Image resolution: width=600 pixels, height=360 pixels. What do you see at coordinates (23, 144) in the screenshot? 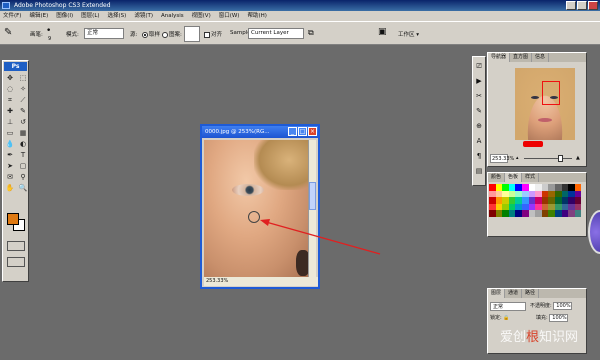
I see `dodge-tool-icon: ◐` at bounding box center [23, 144].